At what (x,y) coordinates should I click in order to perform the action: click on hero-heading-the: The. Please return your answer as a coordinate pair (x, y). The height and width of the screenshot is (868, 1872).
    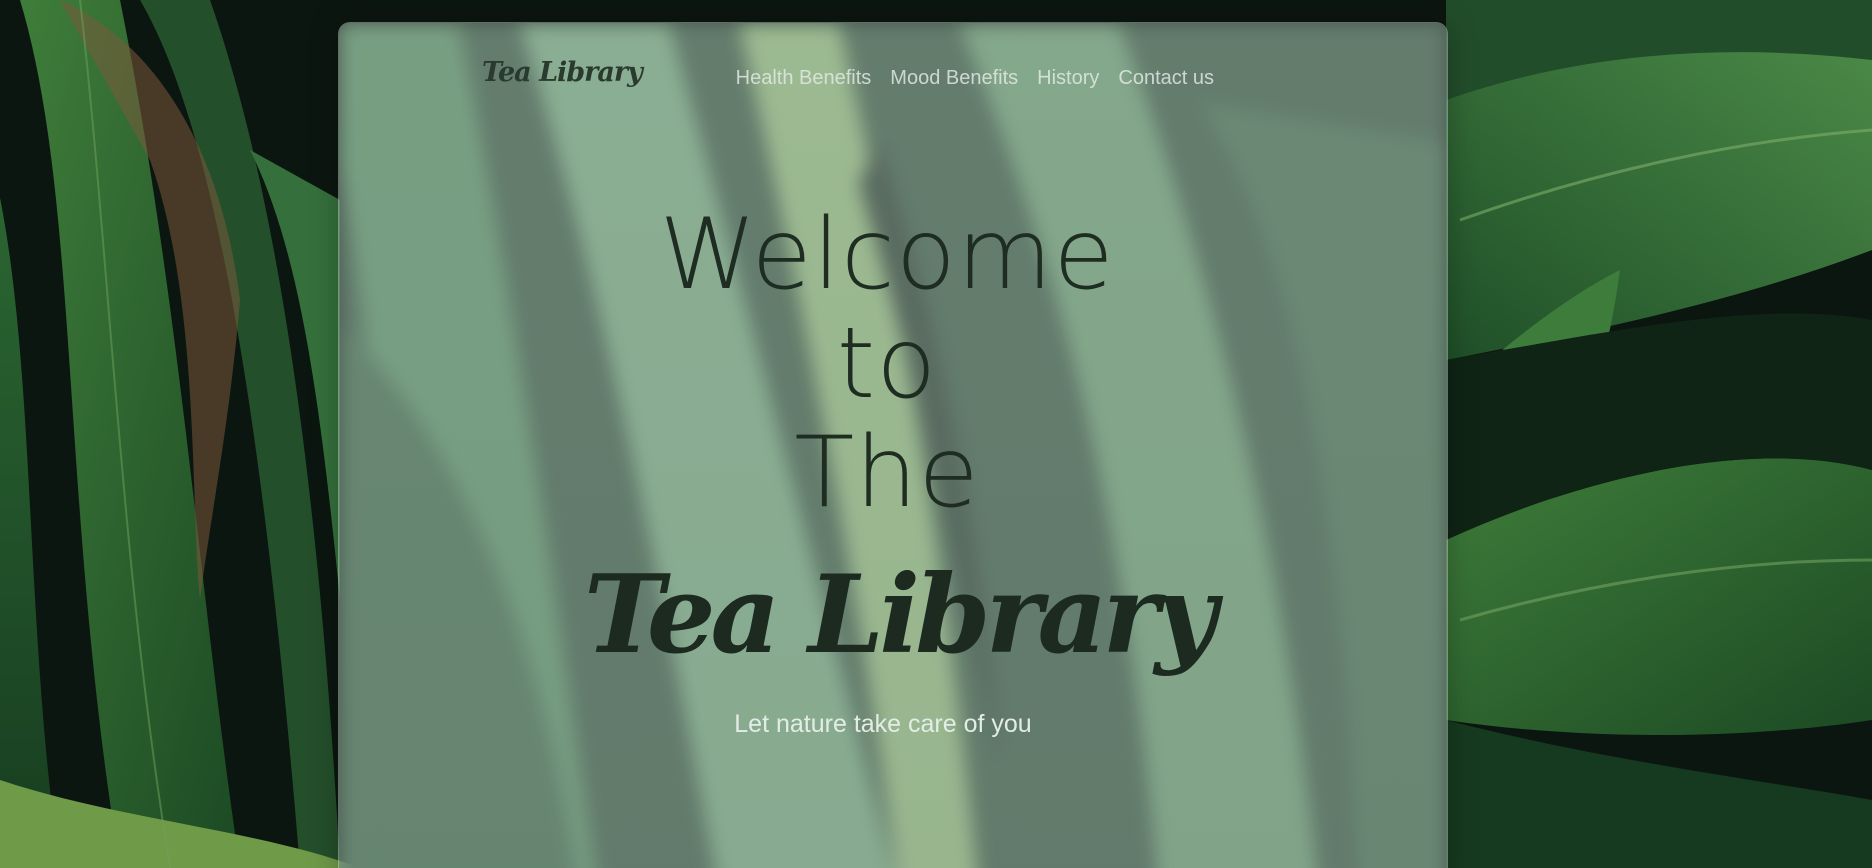
    Looking at the image, I should click on (887, 473).